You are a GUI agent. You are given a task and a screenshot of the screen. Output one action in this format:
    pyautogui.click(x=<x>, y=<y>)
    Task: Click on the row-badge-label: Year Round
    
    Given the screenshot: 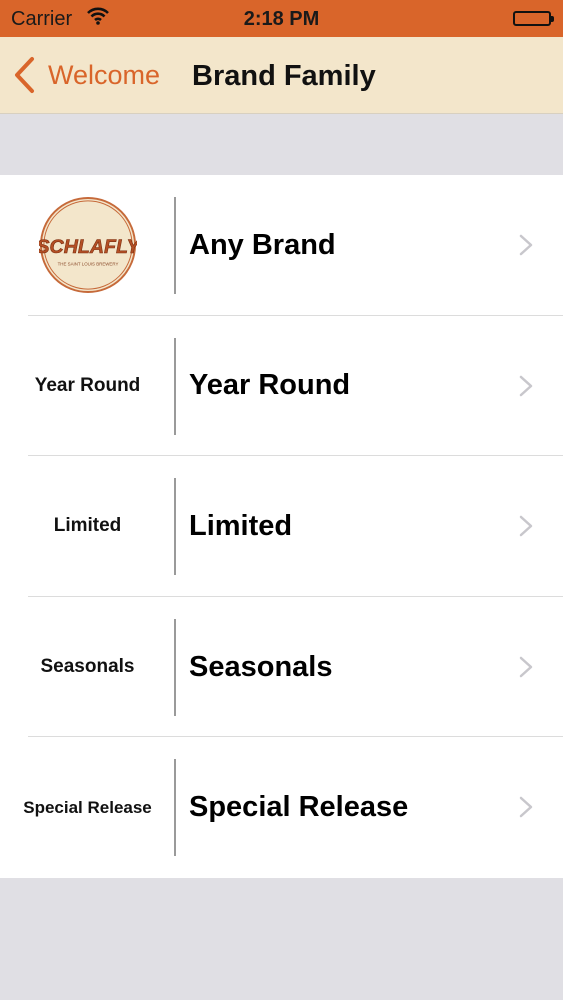 What is the action you would take?
    pyautogui.click(x=87, y=385)
    